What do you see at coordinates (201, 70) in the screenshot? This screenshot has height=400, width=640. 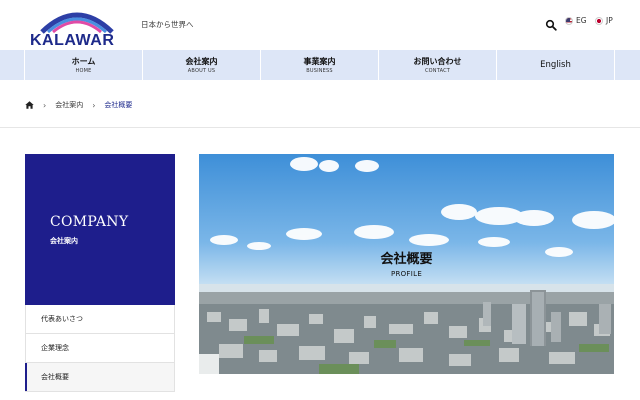 I see `nav-item-sublabel: ABOUT US` at bounding box center [201, 70].